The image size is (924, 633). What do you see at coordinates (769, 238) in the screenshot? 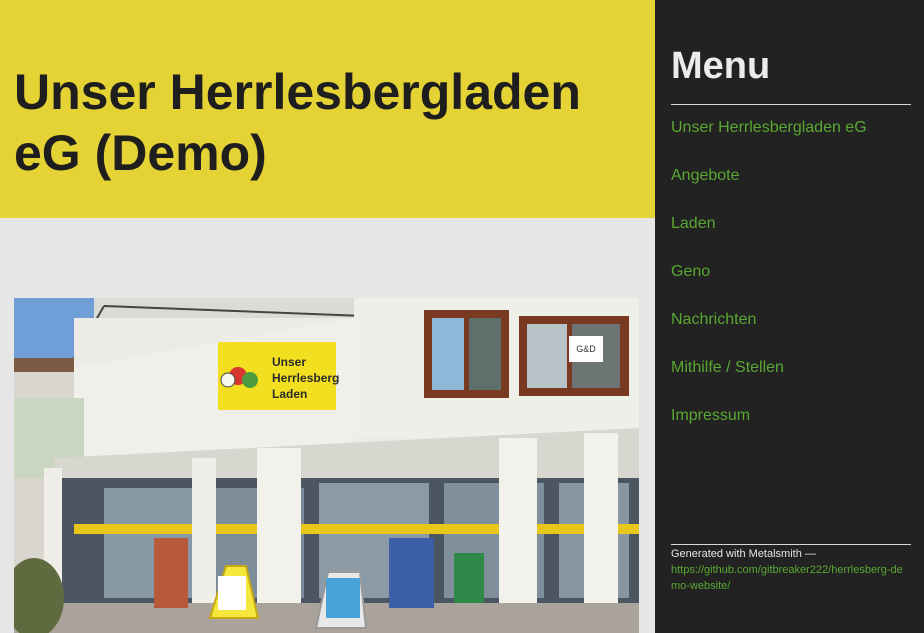
I see `menu-item: Laden` at bounding box center [769, 238].